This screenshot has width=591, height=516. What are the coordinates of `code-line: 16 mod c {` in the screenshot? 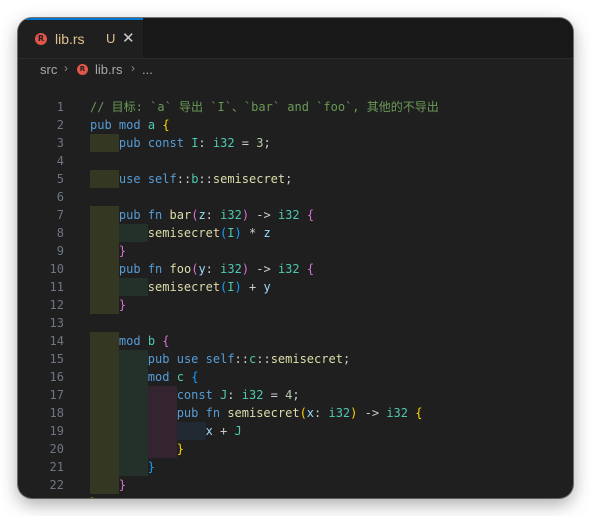 It's located at (295, 377).